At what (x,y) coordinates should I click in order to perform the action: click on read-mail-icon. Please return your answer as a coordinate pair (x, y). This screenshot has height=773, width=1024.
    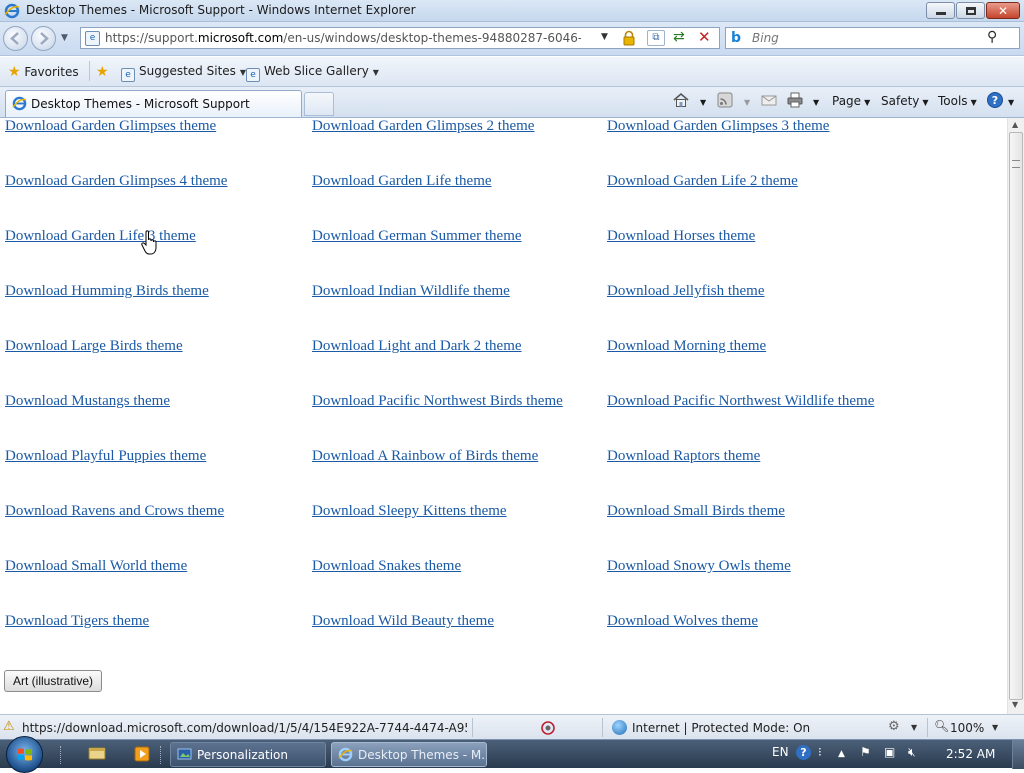
    Looking at the image, I should click on (769, 100).